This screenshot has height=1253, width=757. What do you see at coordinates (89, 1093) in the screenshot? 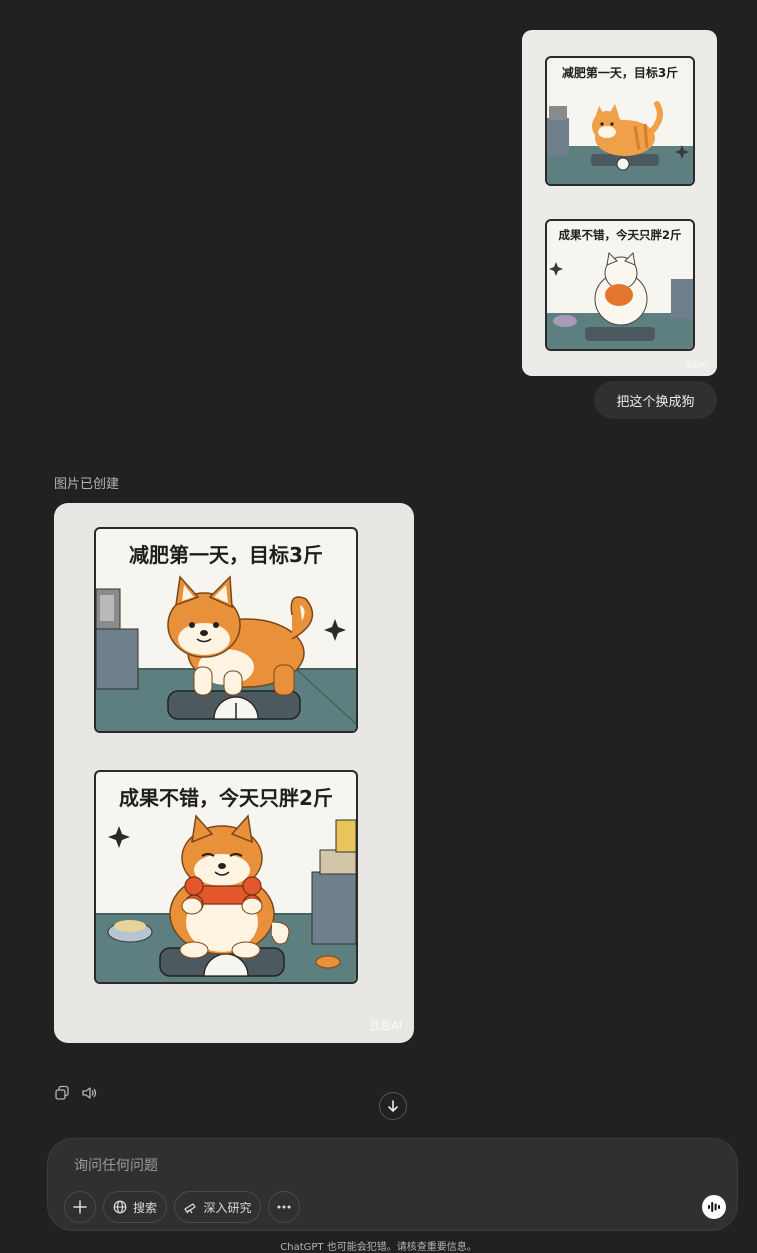
I see `speaker-icon` at bounding box center [89, 1093].